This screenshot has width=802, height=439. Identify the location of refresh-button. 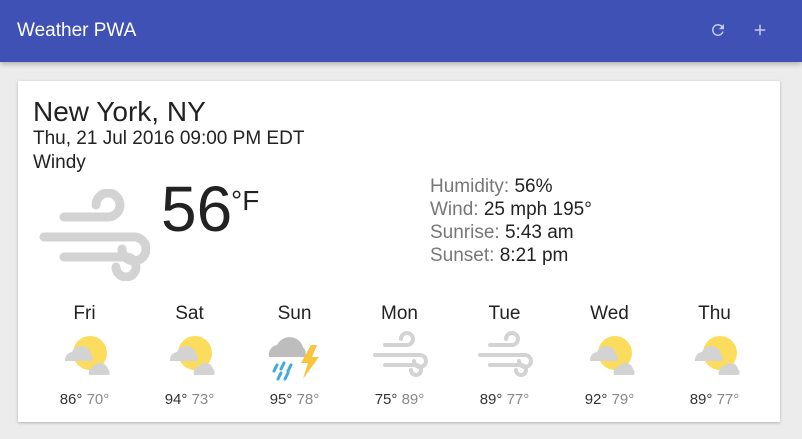
(718, 30).